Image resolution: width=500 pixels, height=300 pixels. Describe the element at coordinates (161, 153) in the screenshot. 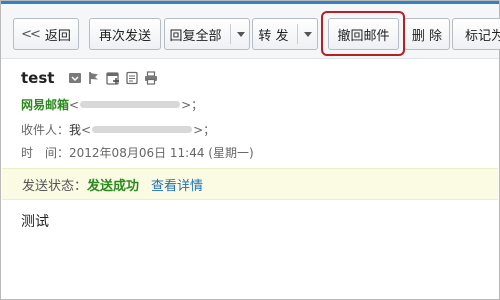

I see `time-value: 2012年08月06日 11:44 (星期一)` at that location.